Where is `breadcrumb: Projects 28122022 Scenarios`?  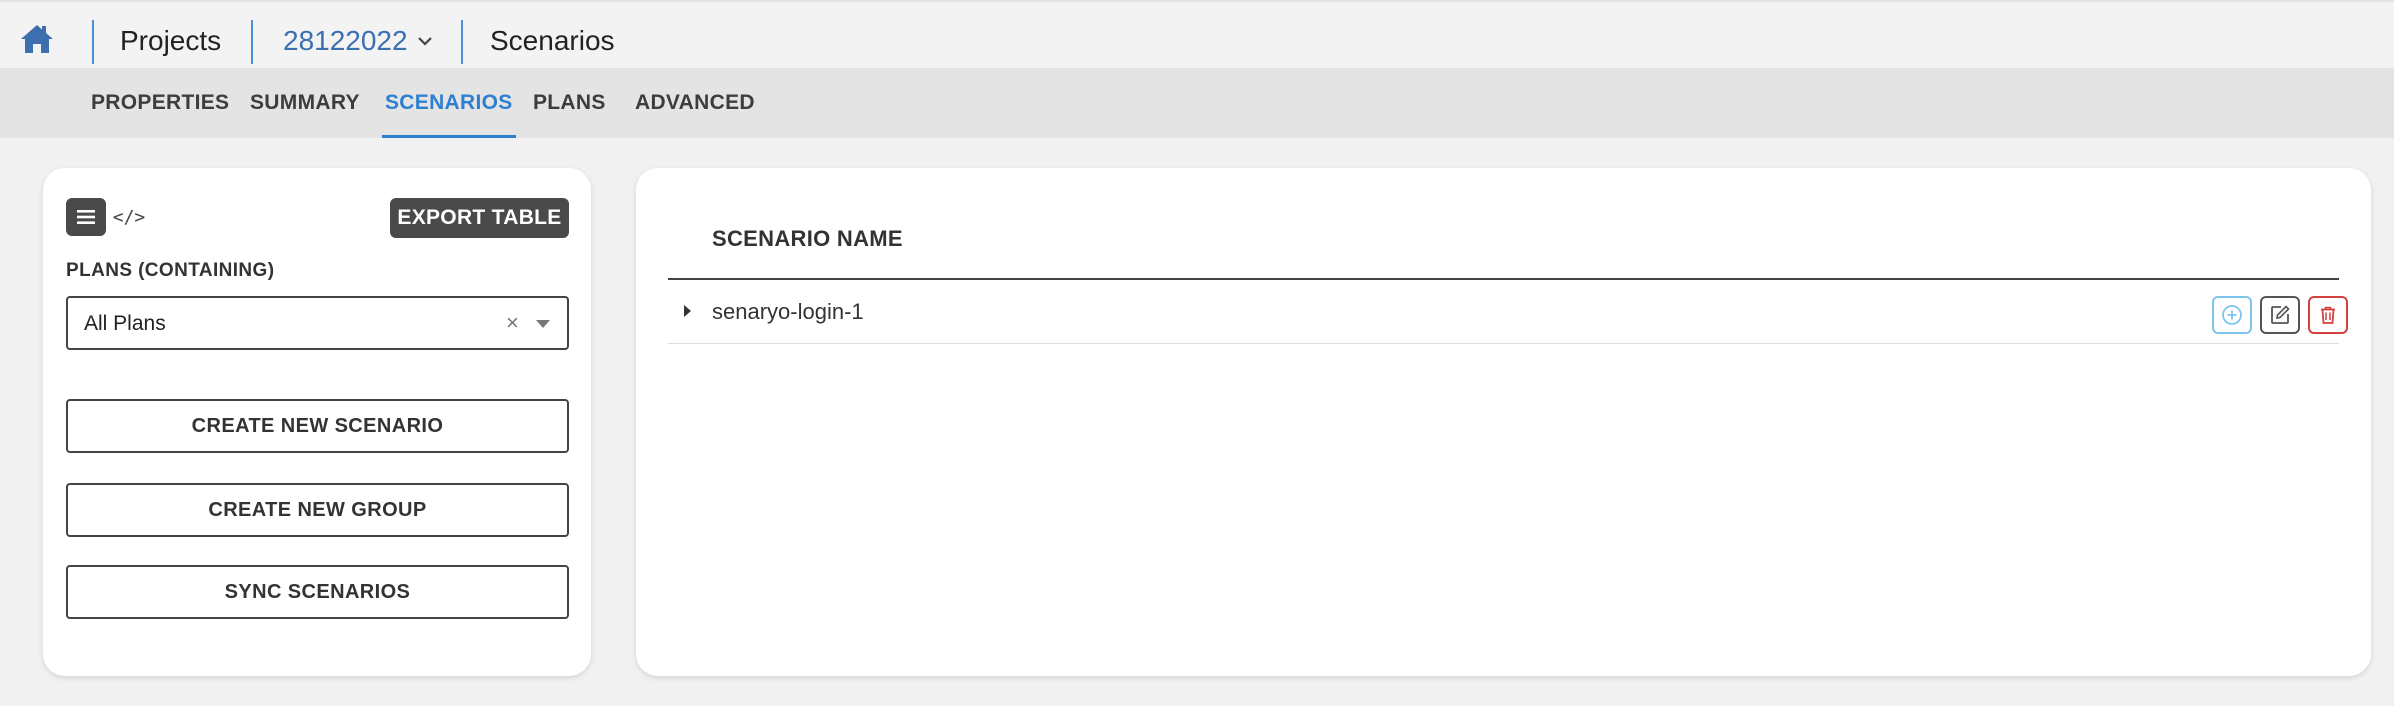
breadcrumb: Projects 28122022 Scenarios is located at coordinates (1197, 34).